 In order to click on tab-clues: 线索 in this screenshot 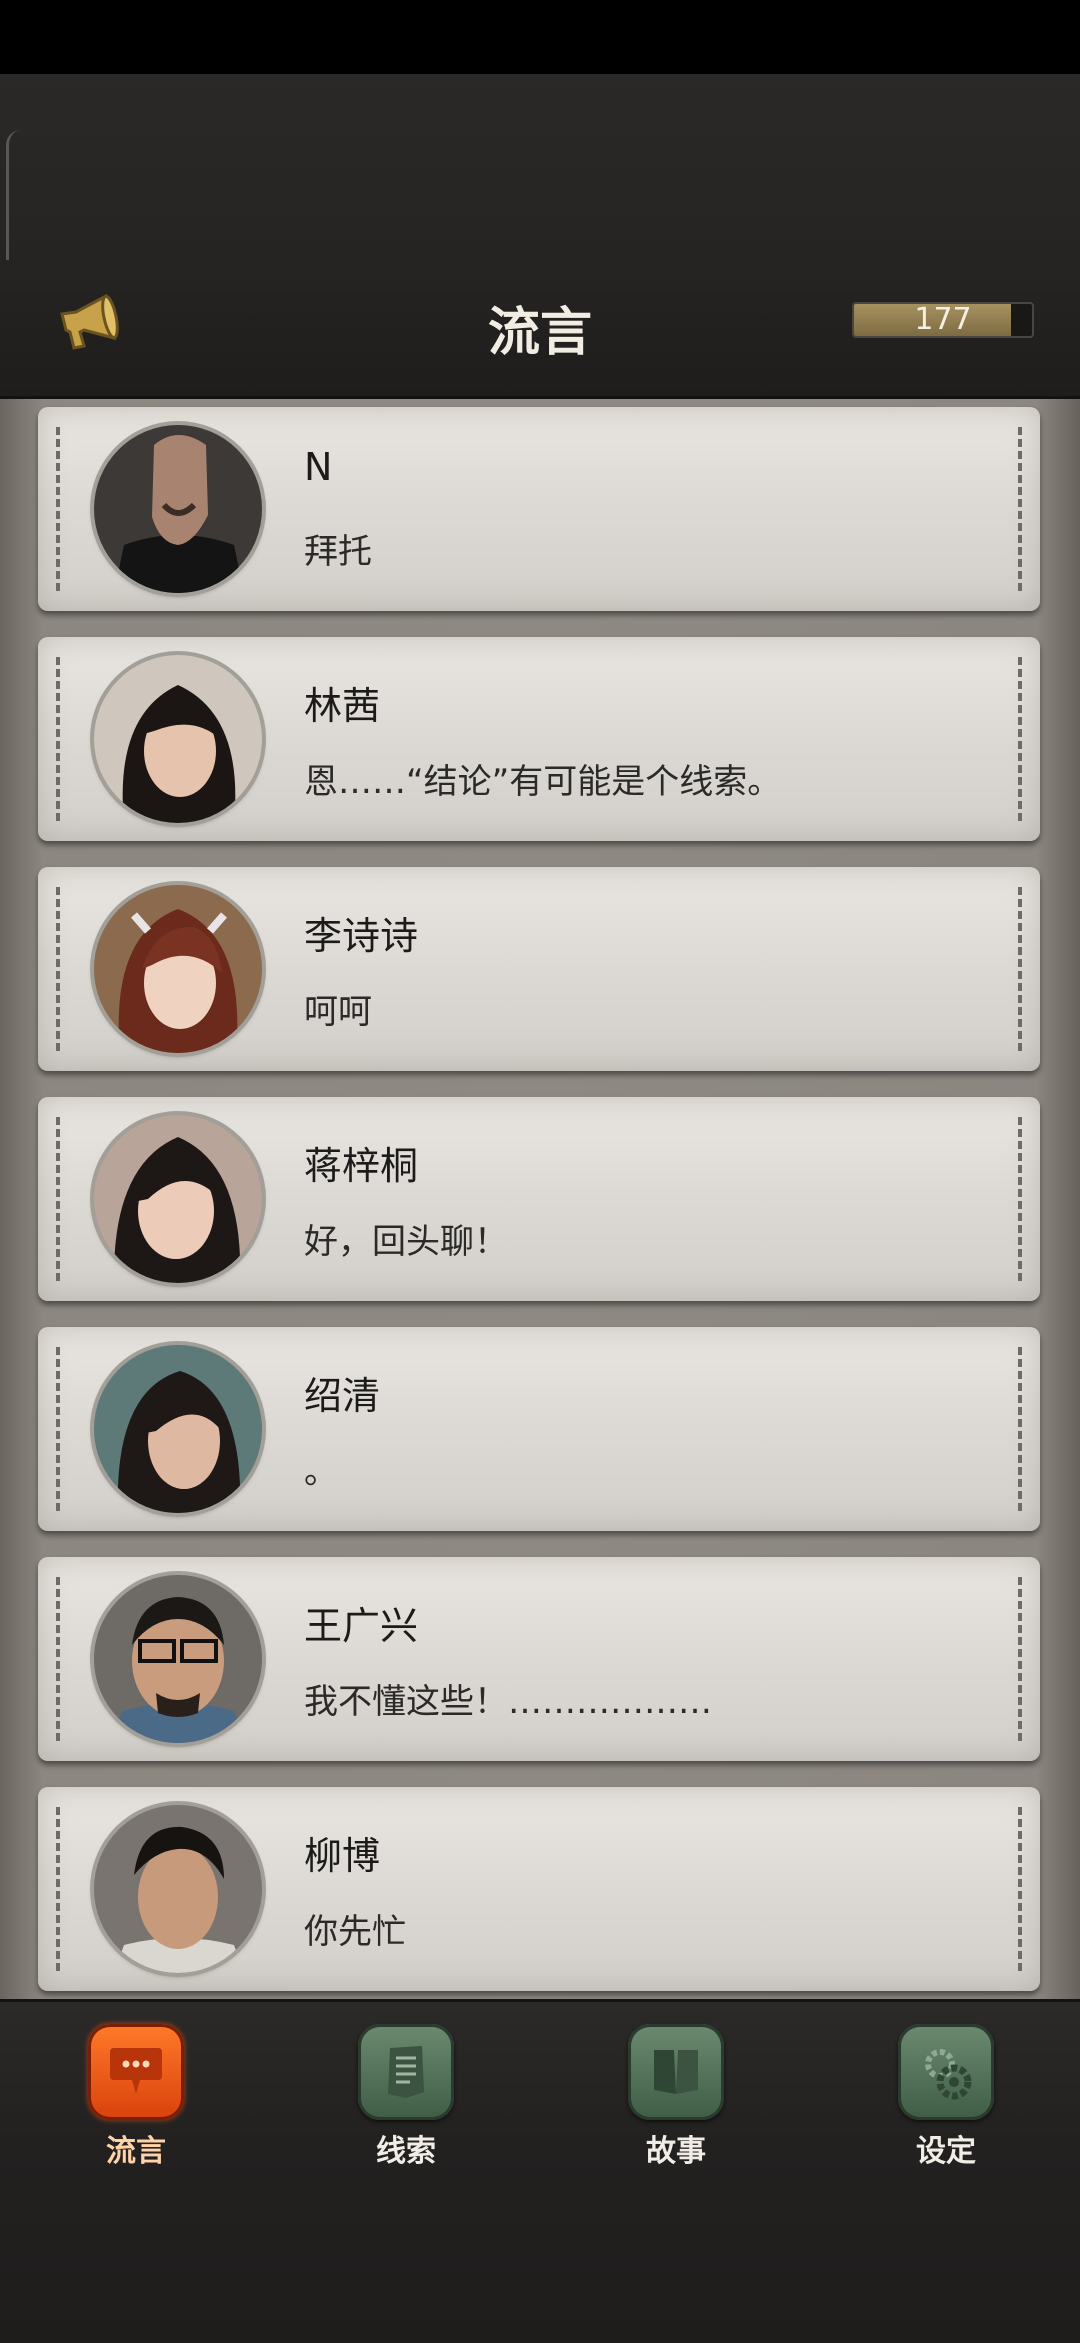, I will do `click(406, 2097)`.